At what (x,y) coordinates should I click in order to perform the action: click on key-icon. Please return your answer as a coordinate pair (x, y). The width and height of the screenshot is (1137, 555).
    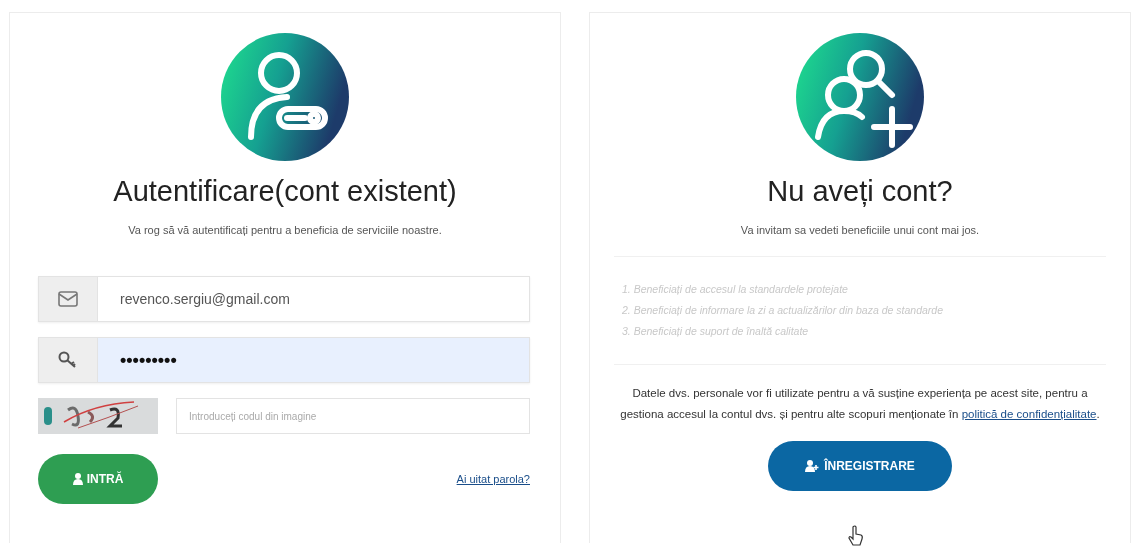
    Looking at the image, I should click on (68, 360).